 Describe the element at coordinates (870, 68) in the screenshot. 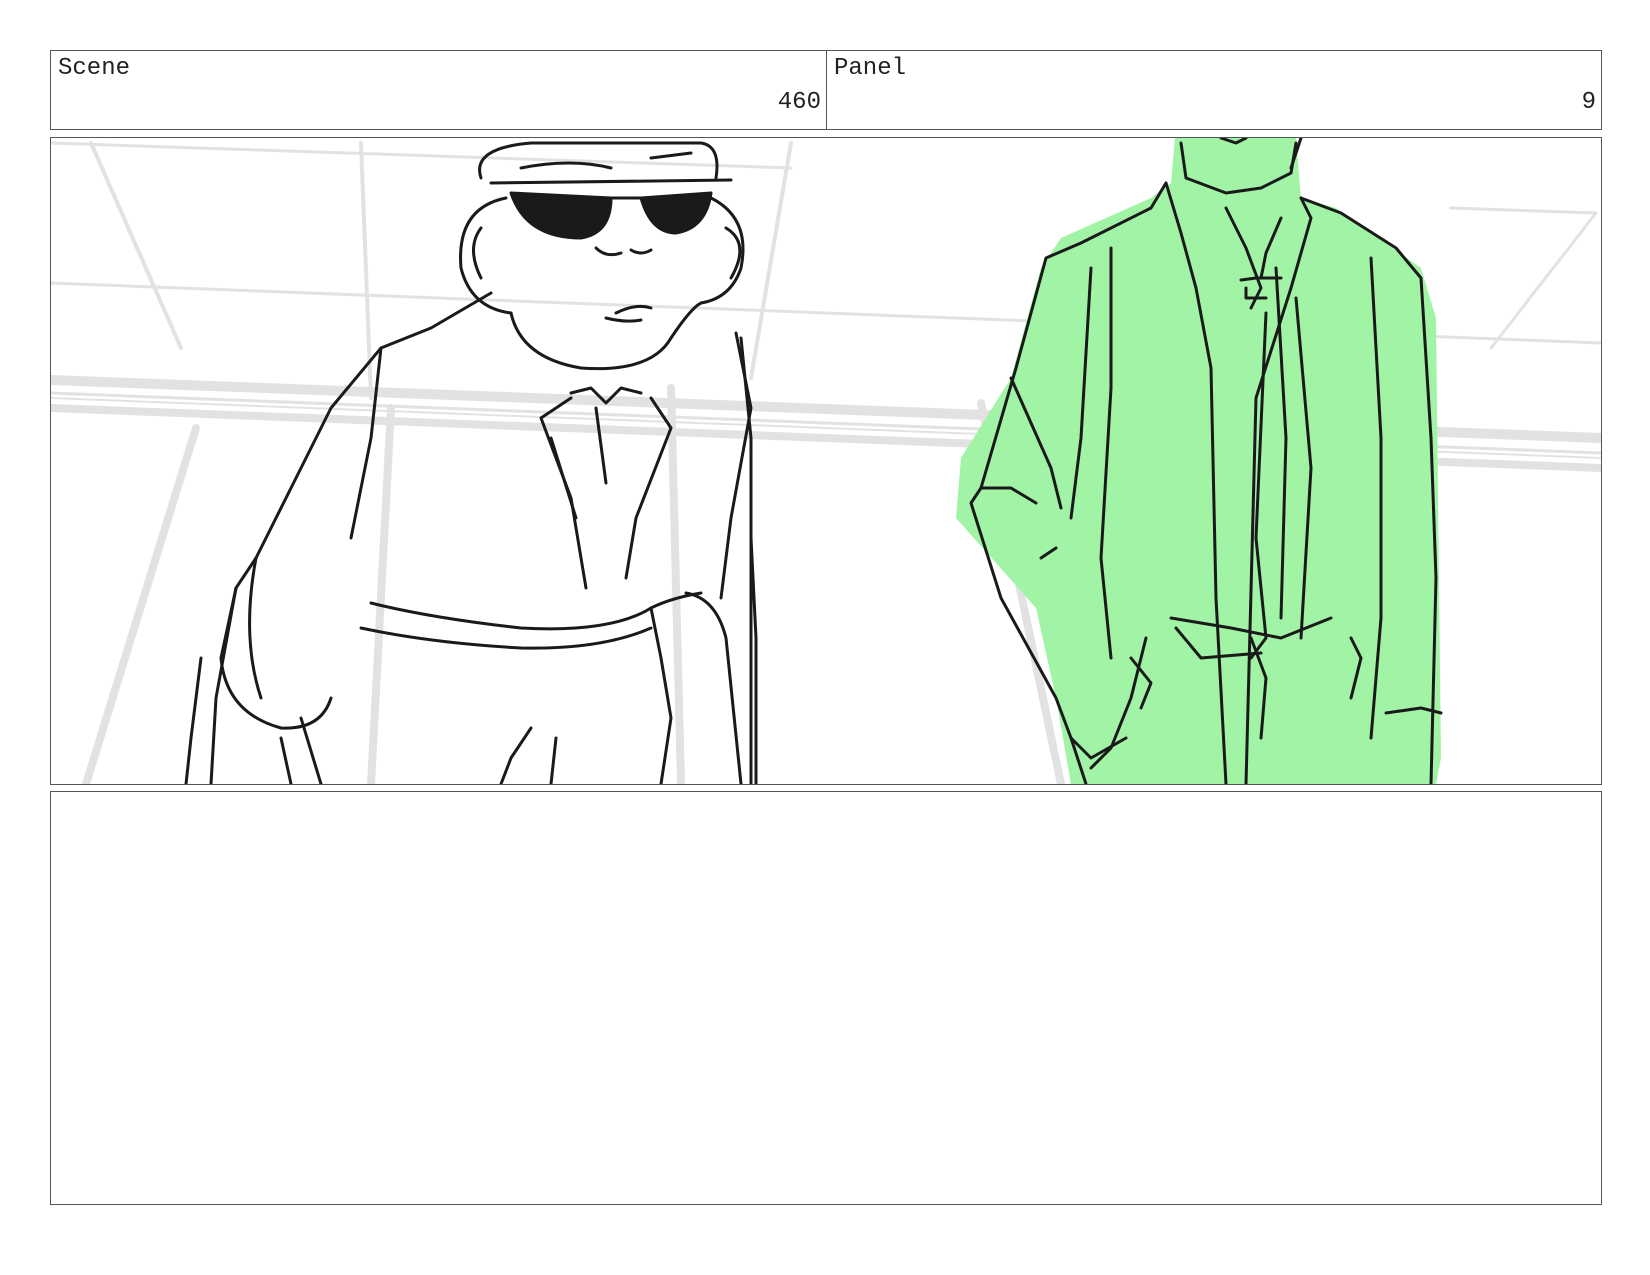

I see `panel-label: Panel` at that location.